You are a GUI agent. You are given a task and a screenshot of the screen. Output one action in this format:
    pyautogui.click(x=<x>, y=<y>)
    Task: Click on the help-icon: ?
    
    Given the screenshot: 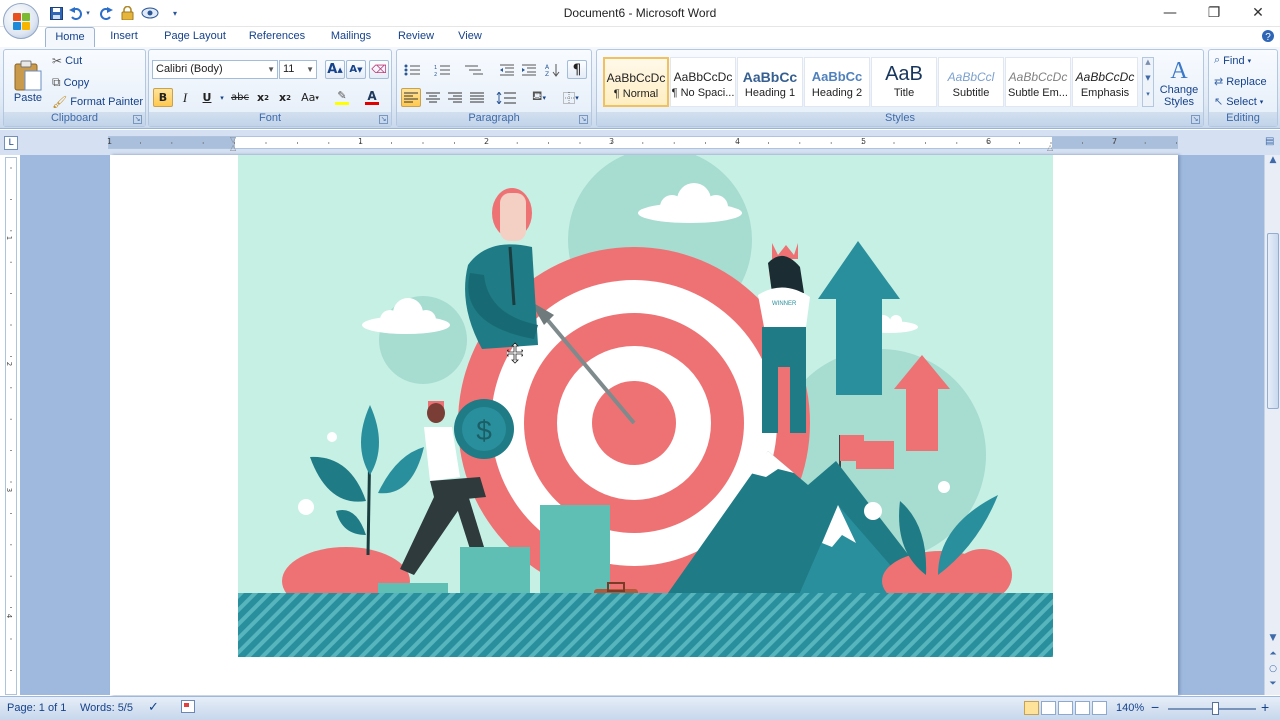 What is the action you would take?
    pyautogui.click(x=1268, y=37)
    